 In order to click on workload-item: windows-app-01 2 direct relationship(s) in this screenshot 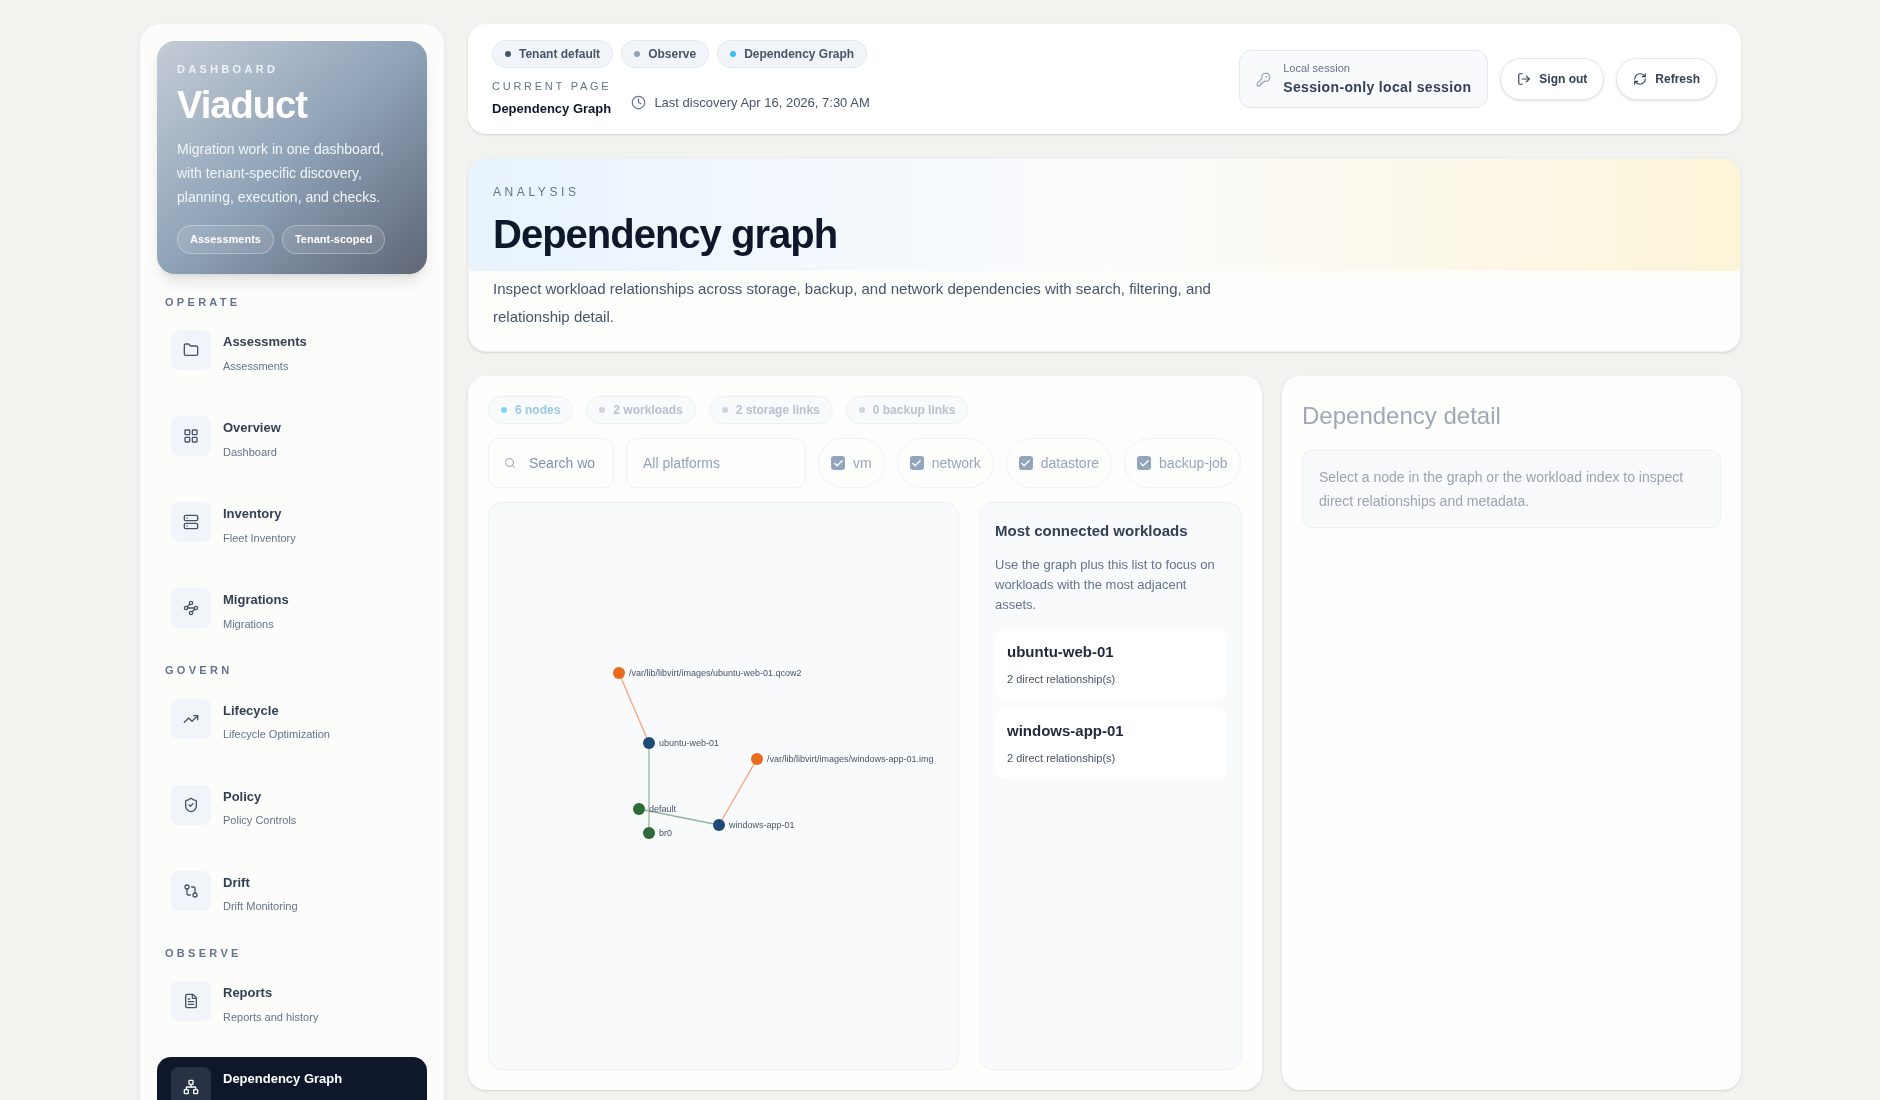, I will do `click(1110, 743)`.